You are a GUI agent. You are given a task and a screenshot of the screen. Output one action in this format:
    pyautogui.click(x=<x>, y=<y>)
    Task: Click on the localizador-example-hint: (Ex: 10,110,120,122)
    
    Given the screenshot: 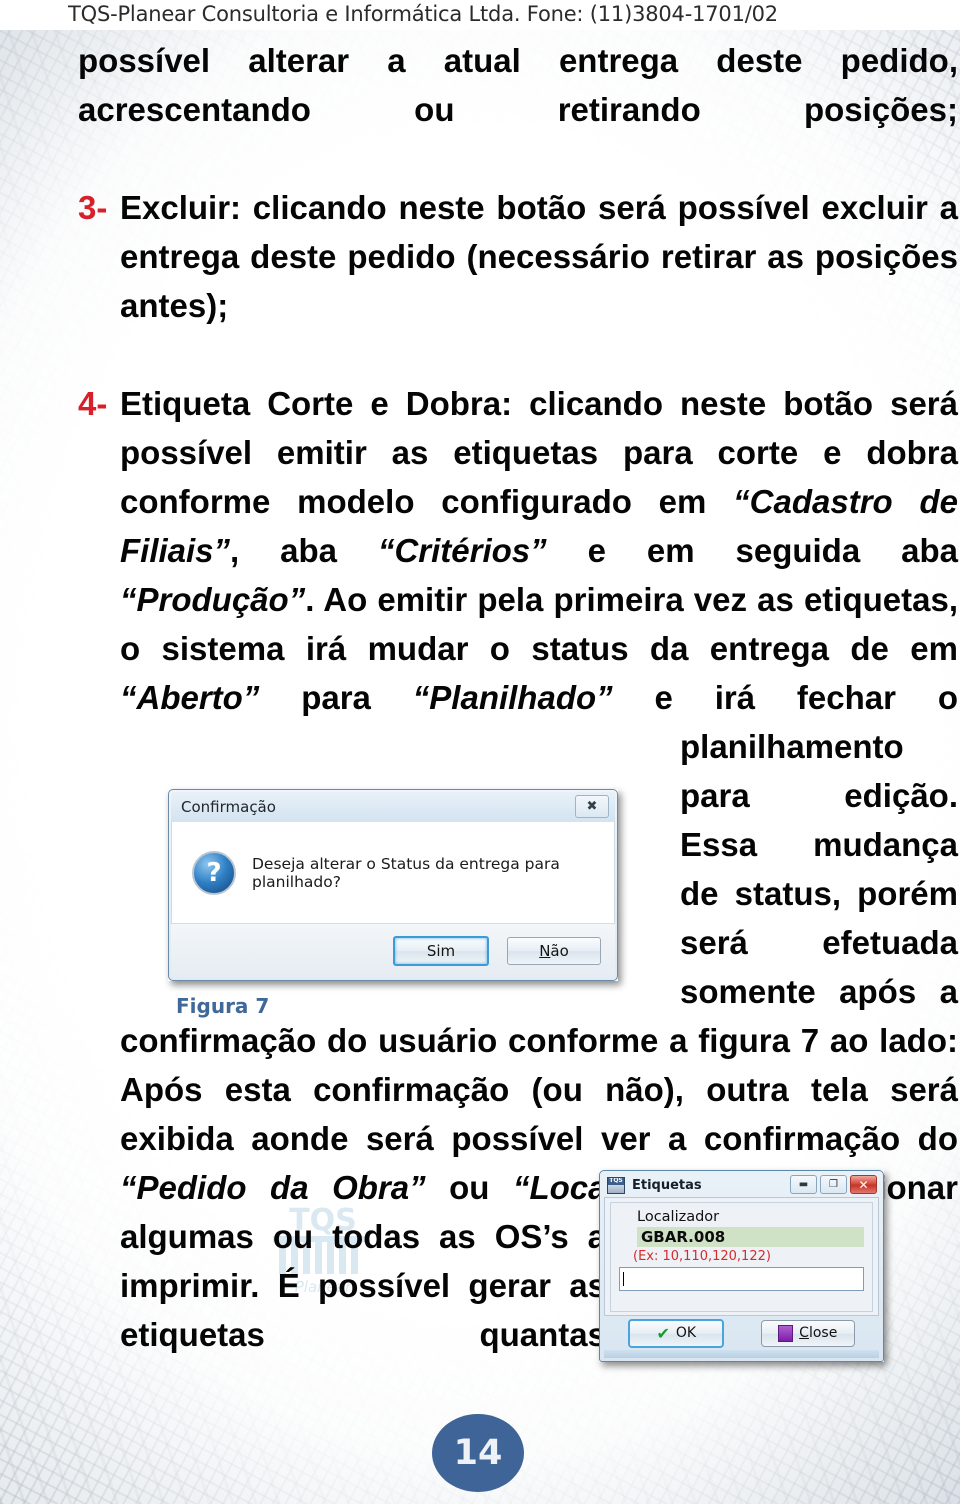 What is the action you would take?
    pyautogui.click(x=702, y=1256)
    